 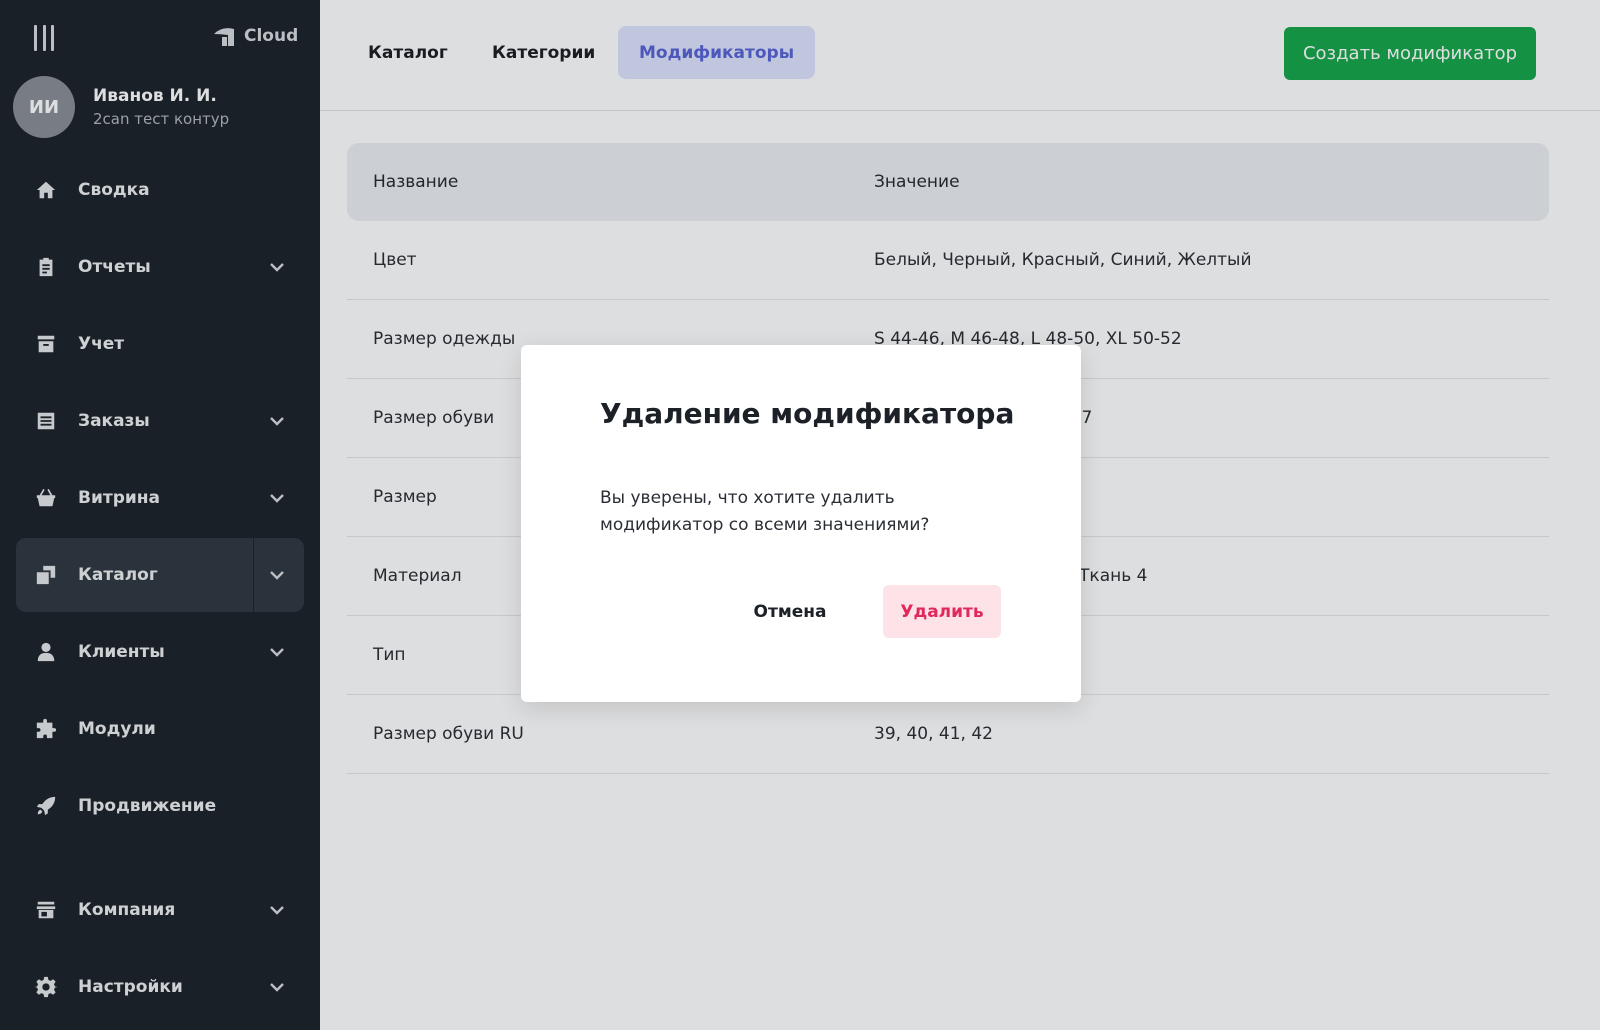 I want to click on dialog-title: Удаление модификатора, so click(x=807, y=413).